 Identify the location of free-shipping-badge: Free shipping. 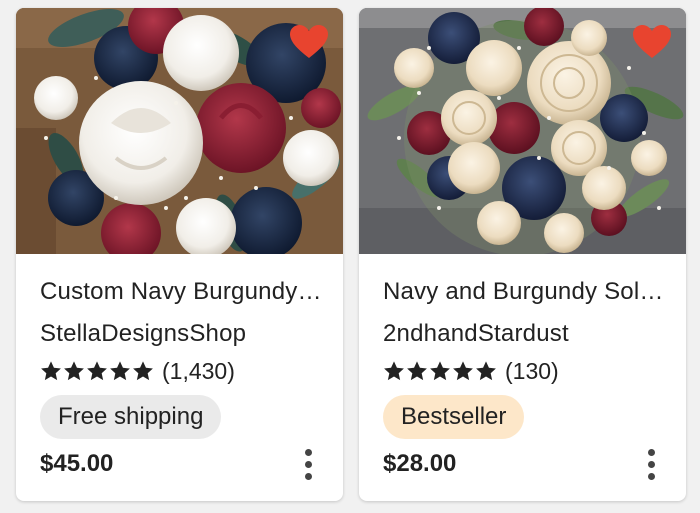
(131, 417).